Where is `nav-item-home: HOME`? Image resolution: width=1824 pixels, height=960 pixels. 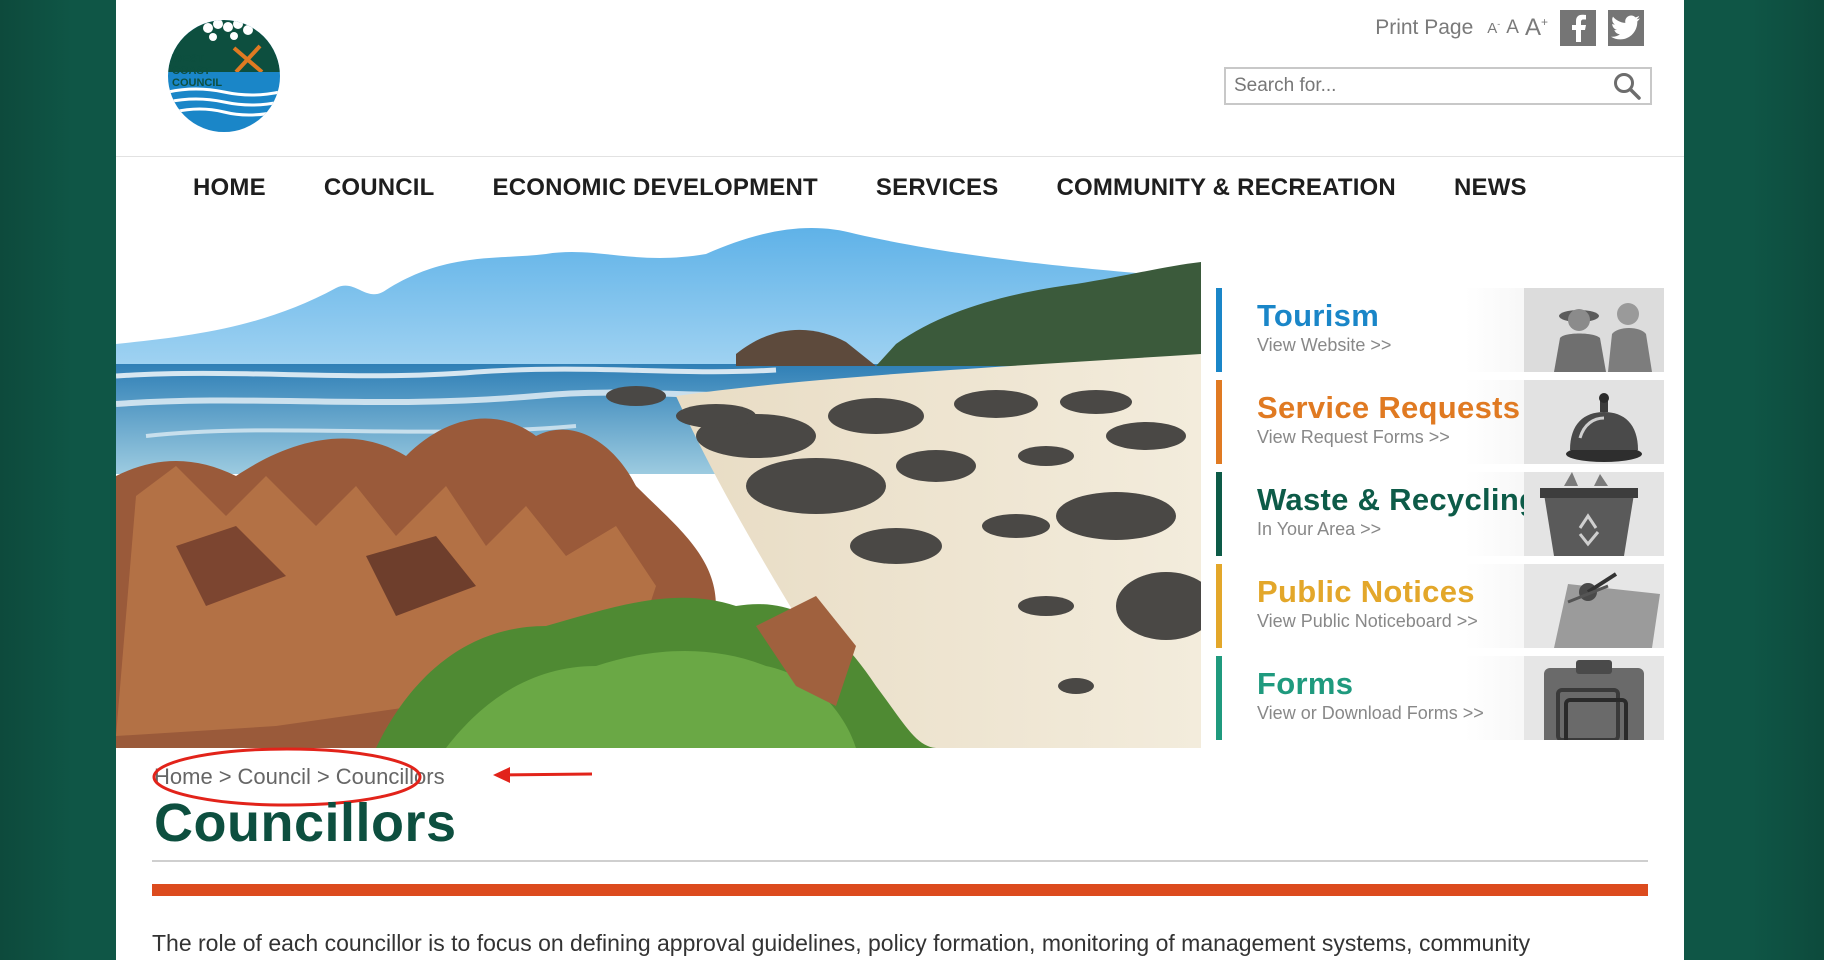 nav-item-home: HOME is located at coordinates (229, 188).